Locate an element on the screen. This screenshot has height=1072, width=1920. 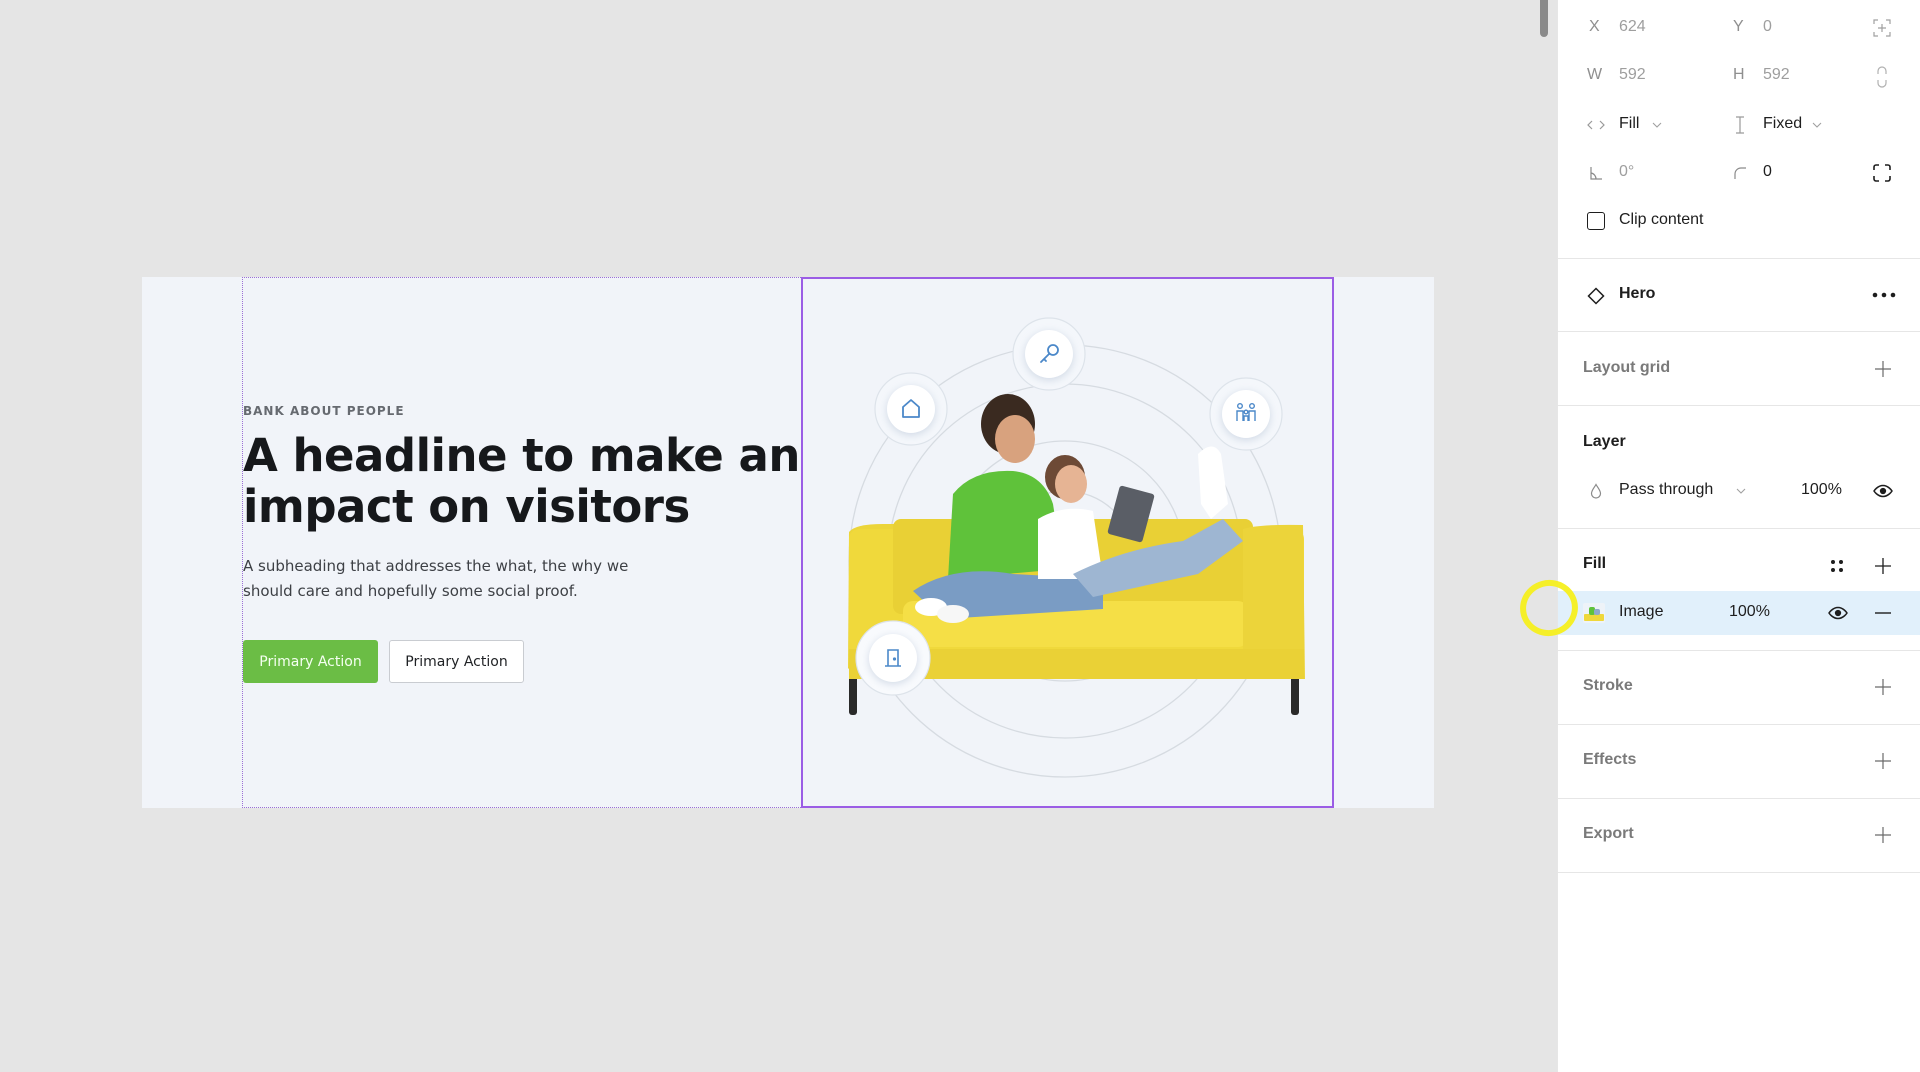
y-label: Y is located at coordinates (1738, 26).